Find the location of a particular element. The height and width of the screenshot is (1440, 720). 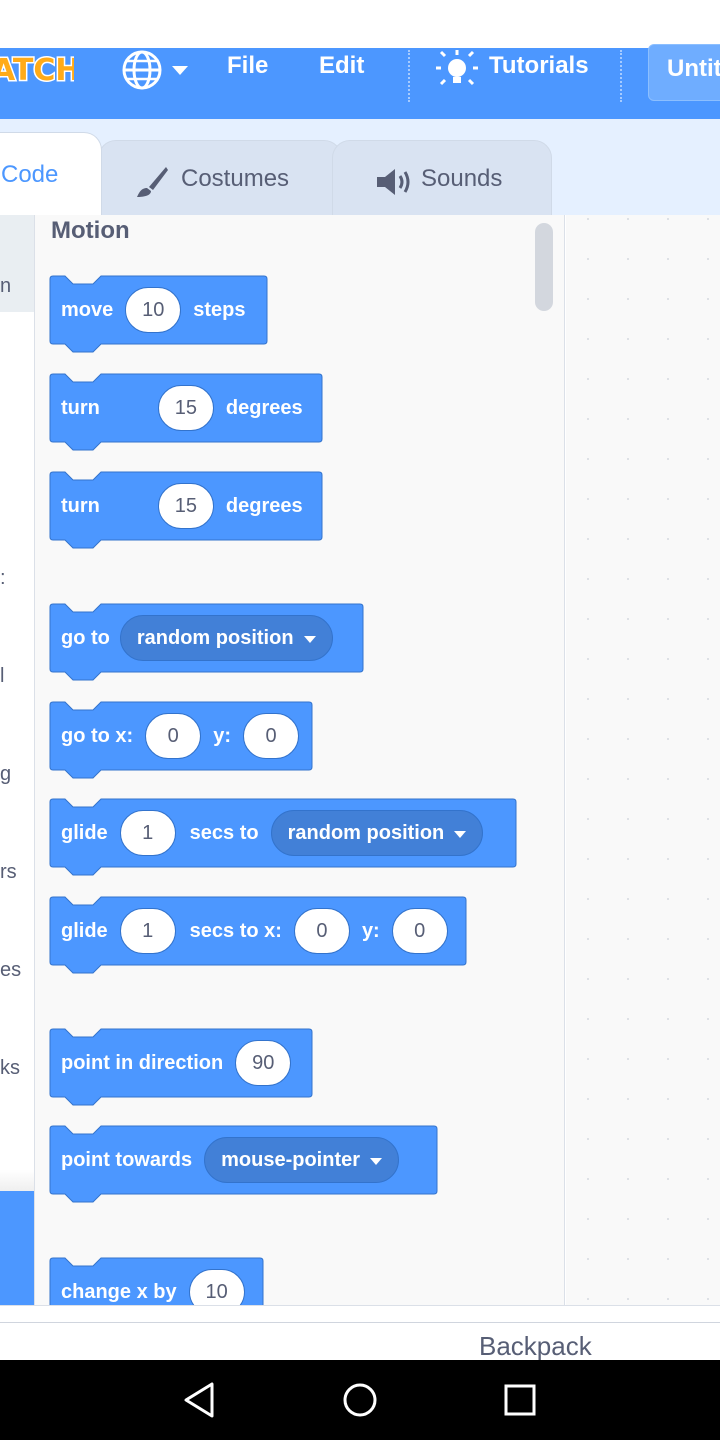

category-label: l is located at coordinates (2, 676).